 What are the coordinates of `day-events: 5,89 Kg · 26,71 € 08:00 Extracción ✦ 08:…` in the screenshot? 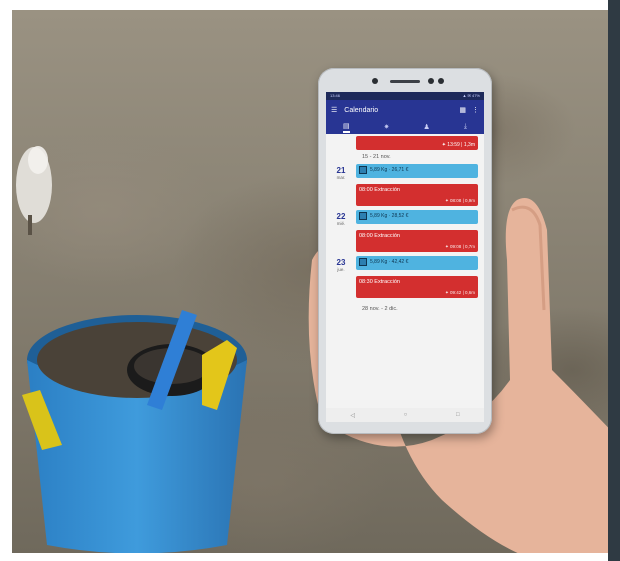 It's located at (420, 185).